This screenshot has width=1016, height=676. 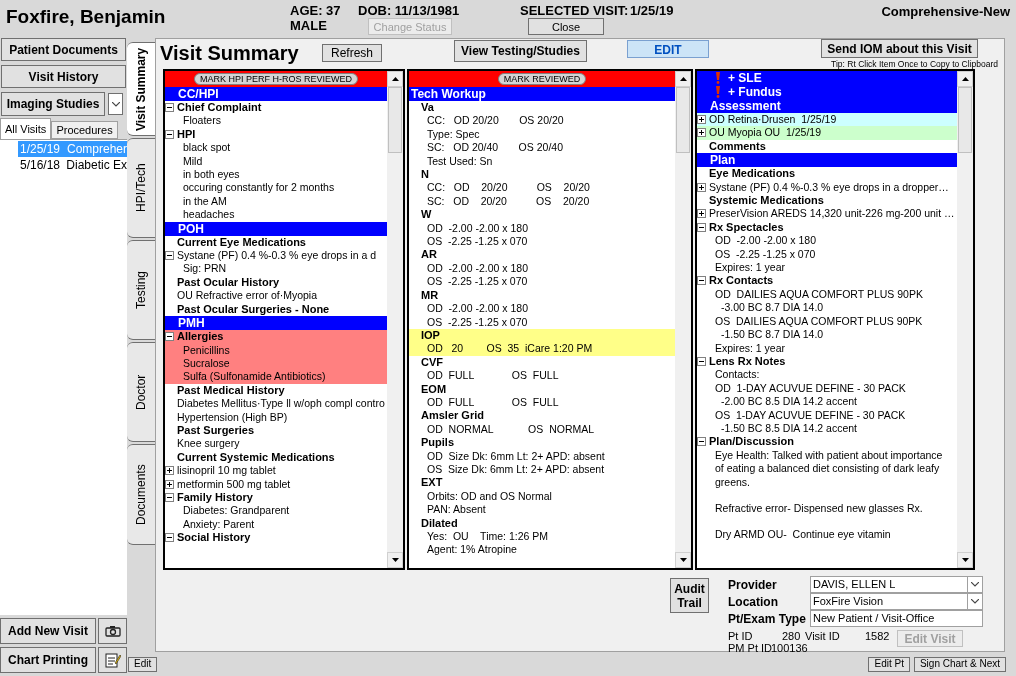 I want to click on section-header: CC/HPI, so click(x=276, y=94).